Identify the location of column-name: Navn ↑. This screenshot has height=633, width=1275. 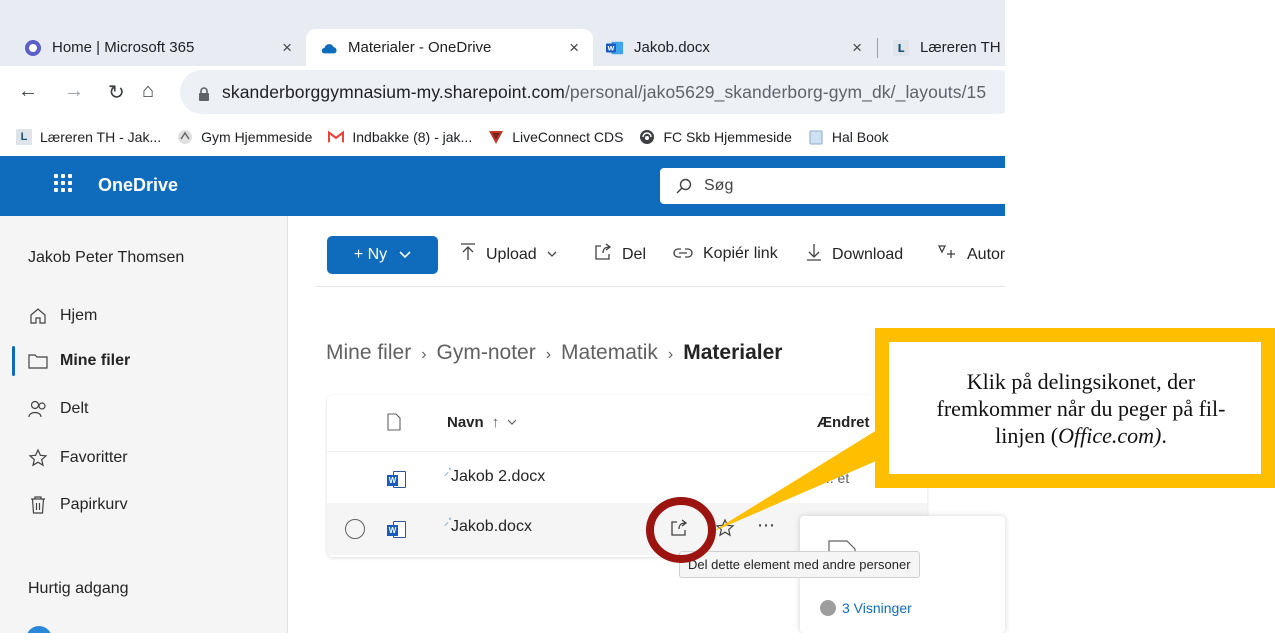
(482, 422).